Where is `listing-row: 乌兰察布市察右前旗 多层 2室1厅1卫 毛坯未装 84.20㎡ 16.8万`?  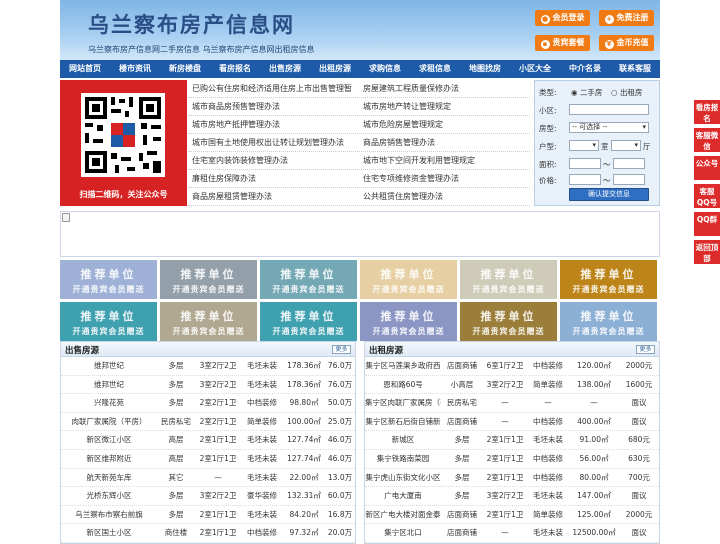 listing-row: 乌兰察布市察右前旗 多层 2室1厅1卫 毛坯未装 84.20㎡ 16.8万 is located at coordinates (208, 515).